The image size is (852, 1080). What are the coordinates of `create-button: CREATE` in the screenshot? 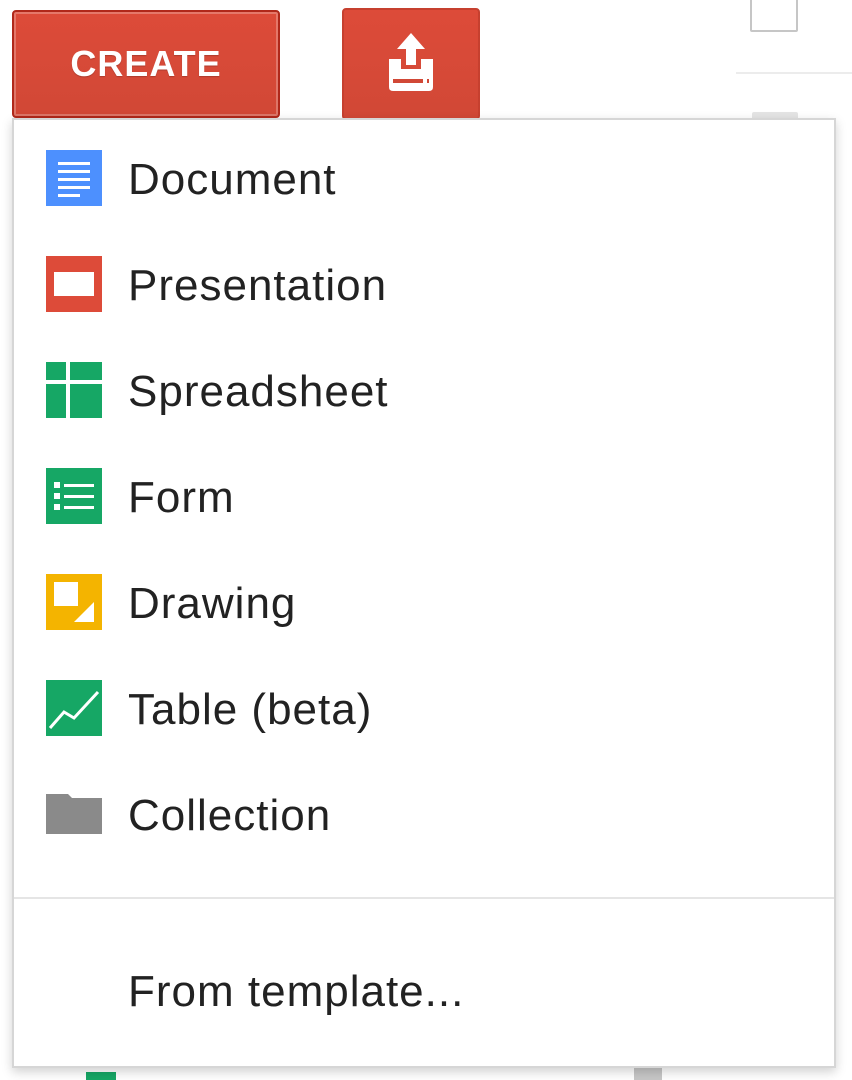 It's located at (146, 64).